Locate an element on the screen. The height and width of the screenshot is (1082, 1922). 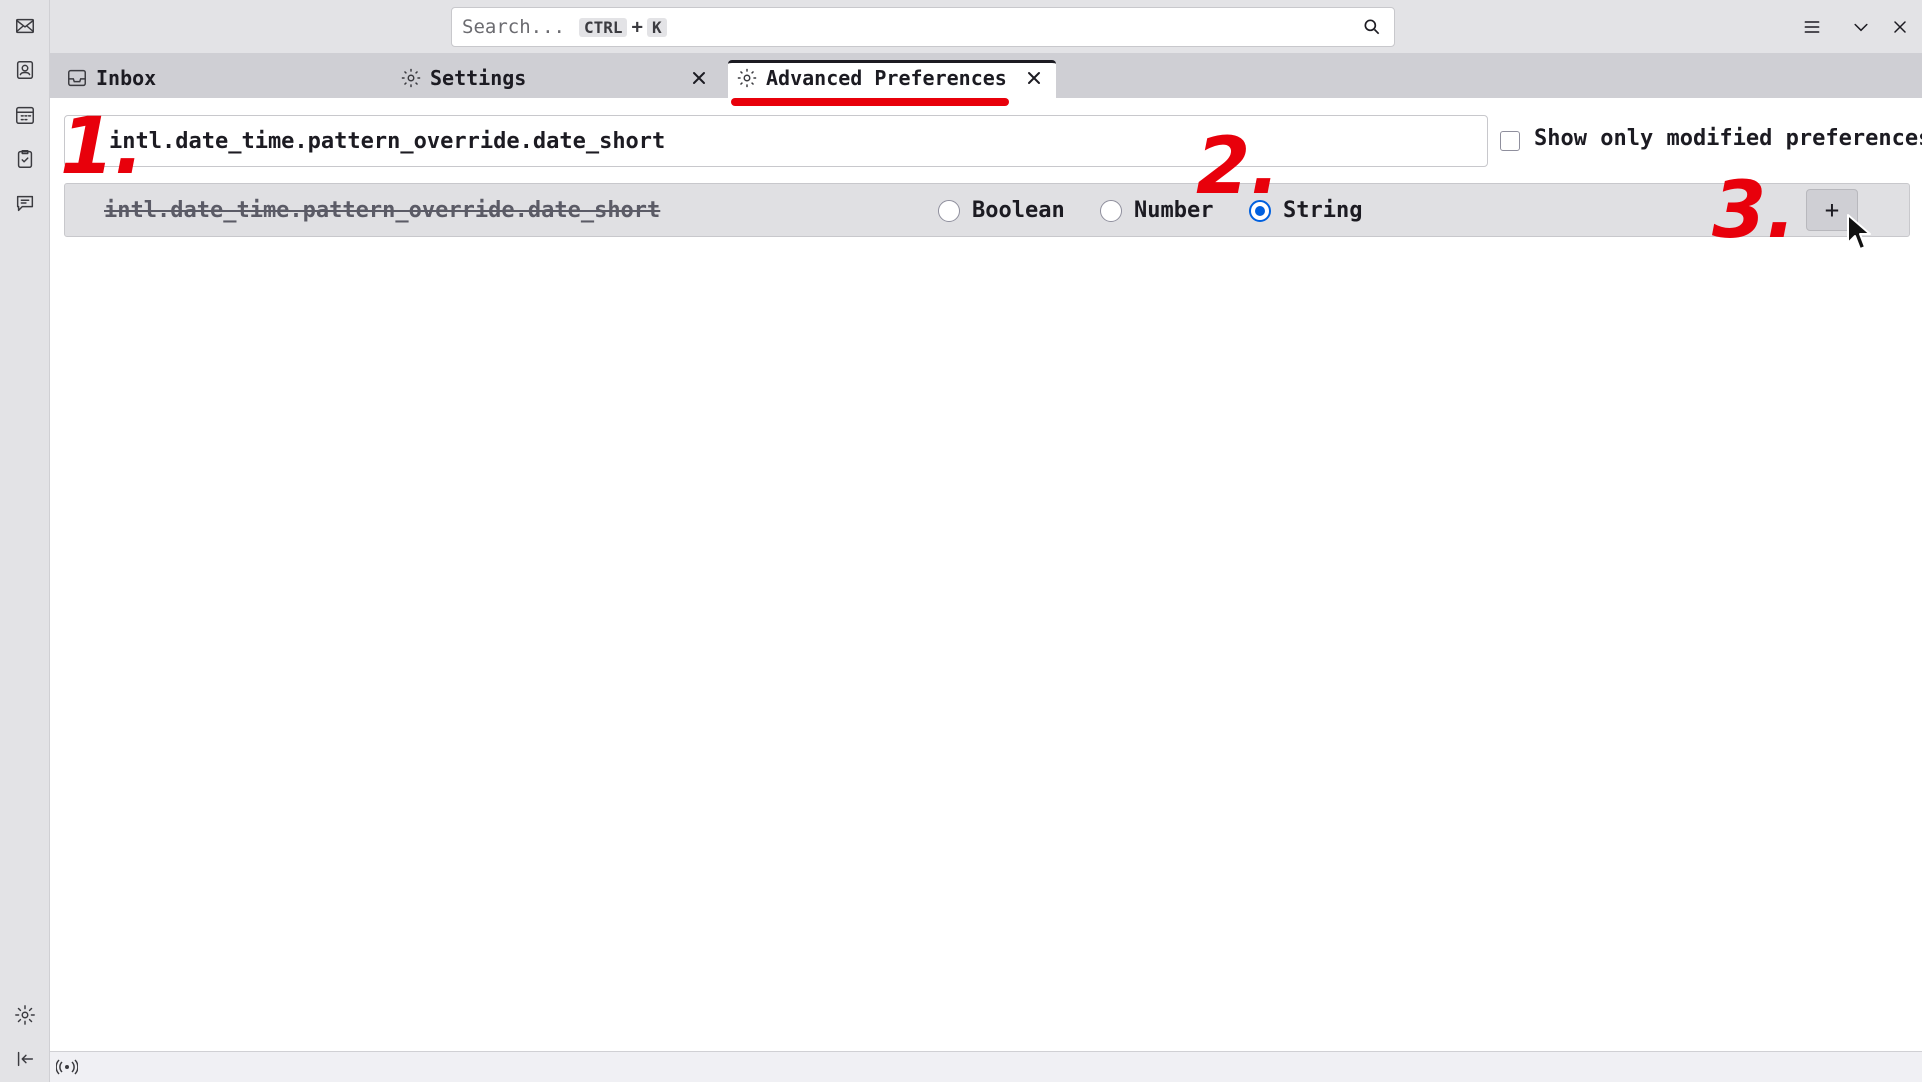
mouse-cursor-icon is located at coordinates (1859, 232).